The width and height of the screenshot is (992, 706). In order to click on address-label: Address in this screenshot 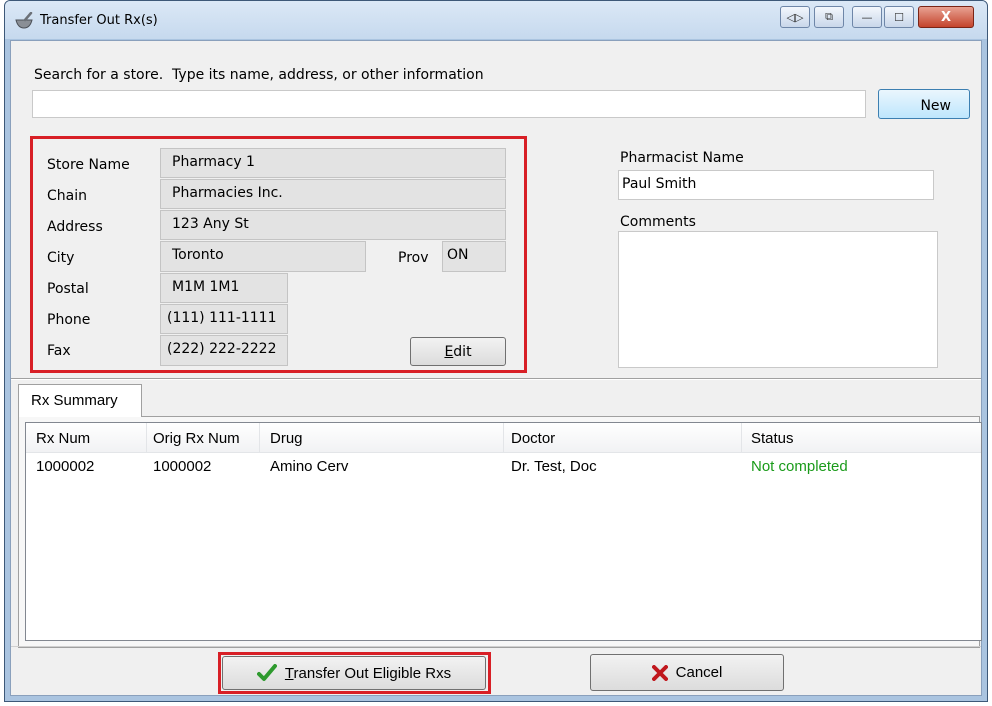, I will do `click(75, 227)`.